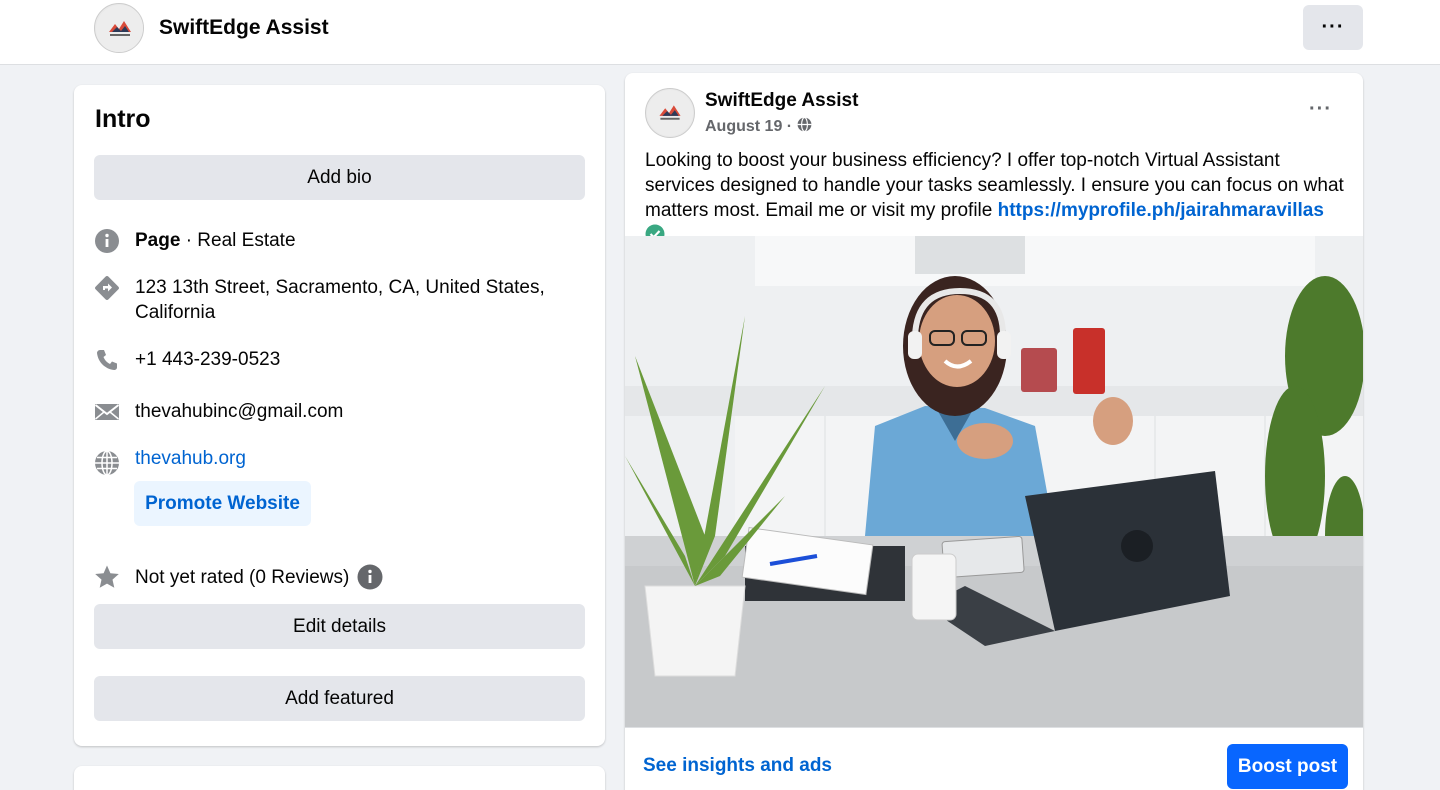  What do you see at coordinates (238, 240) in the screenshot?
I see `page-category: · Real Estate` at bounding box center [238, 240].